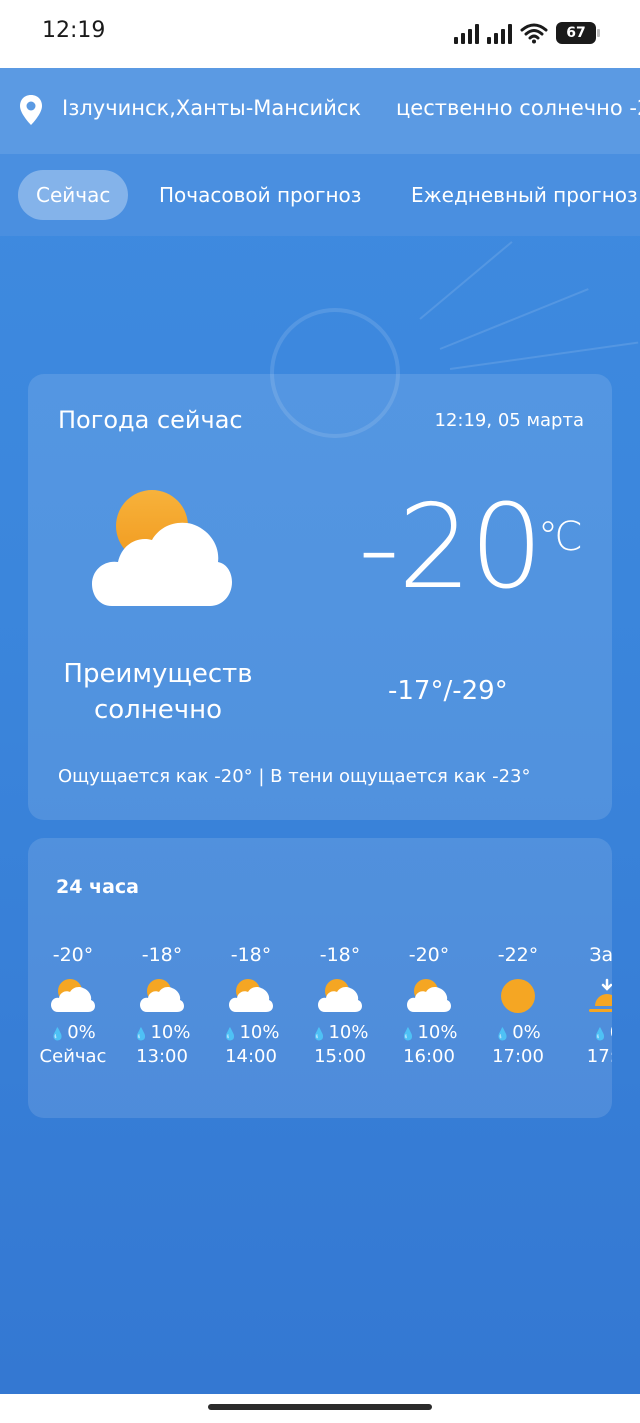  I want to click on current-condition: Преимуществ солнечно, so click(158, 692).